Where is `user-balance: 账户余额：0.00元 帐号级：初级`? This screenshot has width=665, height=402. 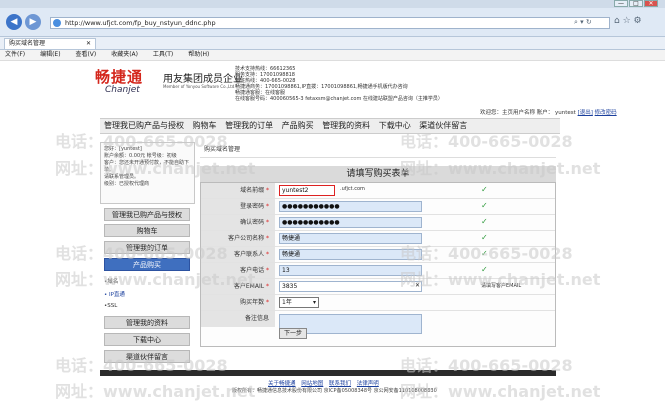 user-balance: 账户余额：0.00元 帐号级：初级 is located at coordinates (140, 156).